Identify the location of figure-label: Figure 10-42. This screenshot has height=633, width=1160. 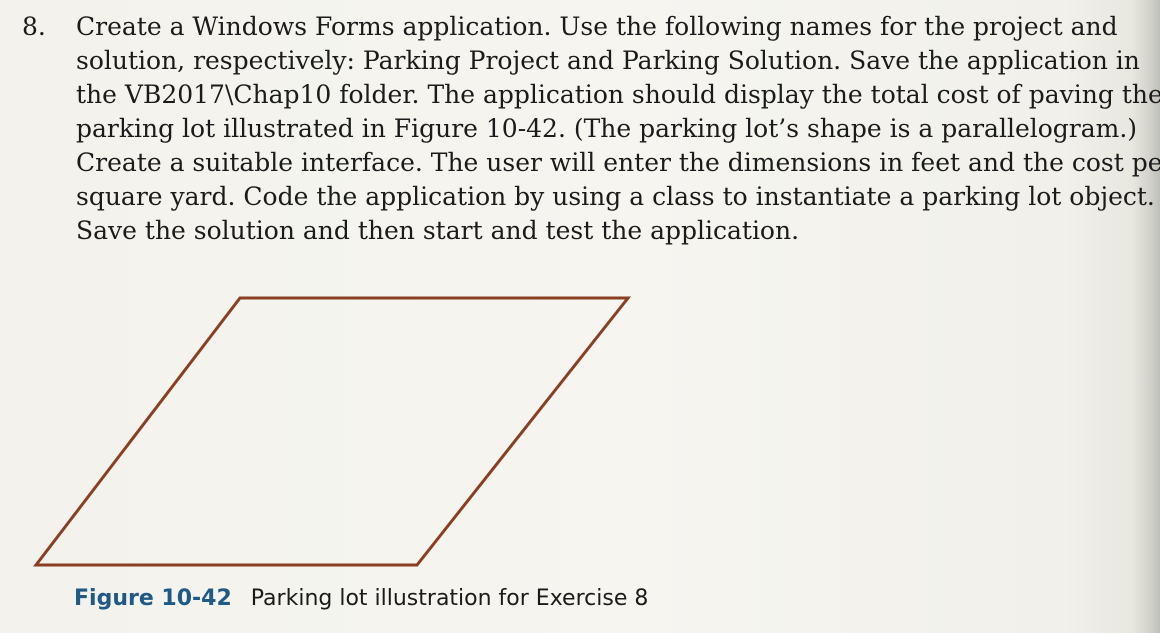
(153, 598).